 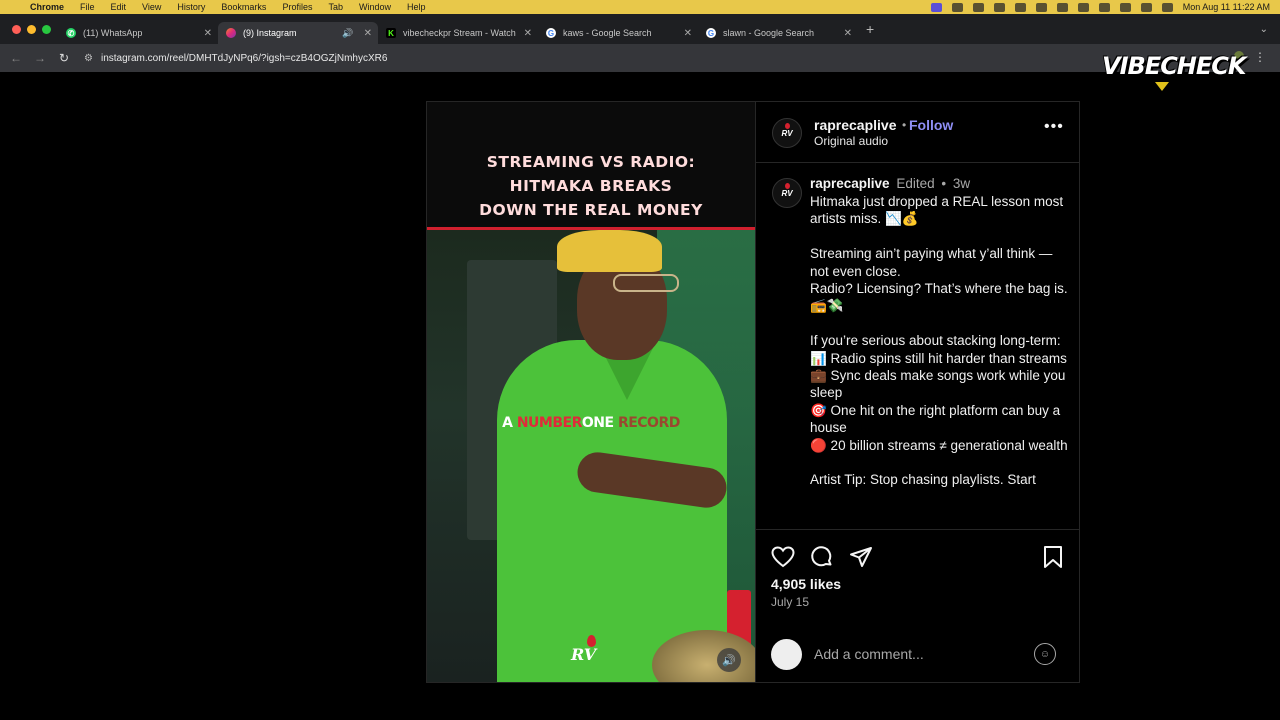 I want to click on rv-logo-text: RV, so click(x=584, y=654).